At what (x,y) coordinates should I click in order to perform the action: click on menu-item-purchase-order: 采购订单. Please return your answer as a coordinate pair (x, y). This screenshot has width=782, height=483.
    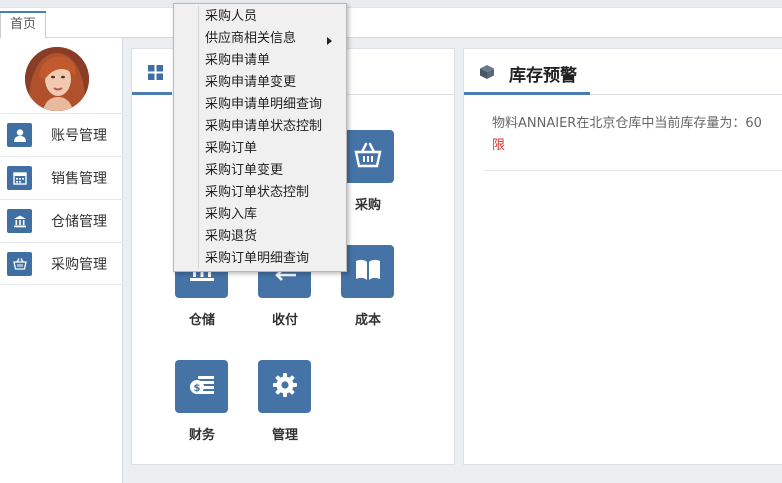
    Looking at the image, I should click on (231, 149).